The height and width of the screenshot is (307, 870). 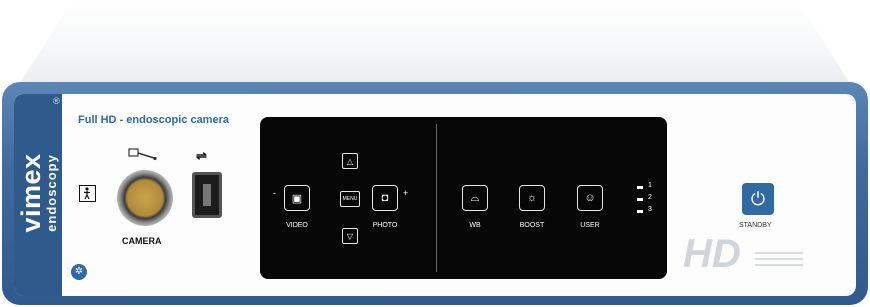 I want to click on standby-button: ⏻, so click(x=758, y=199).